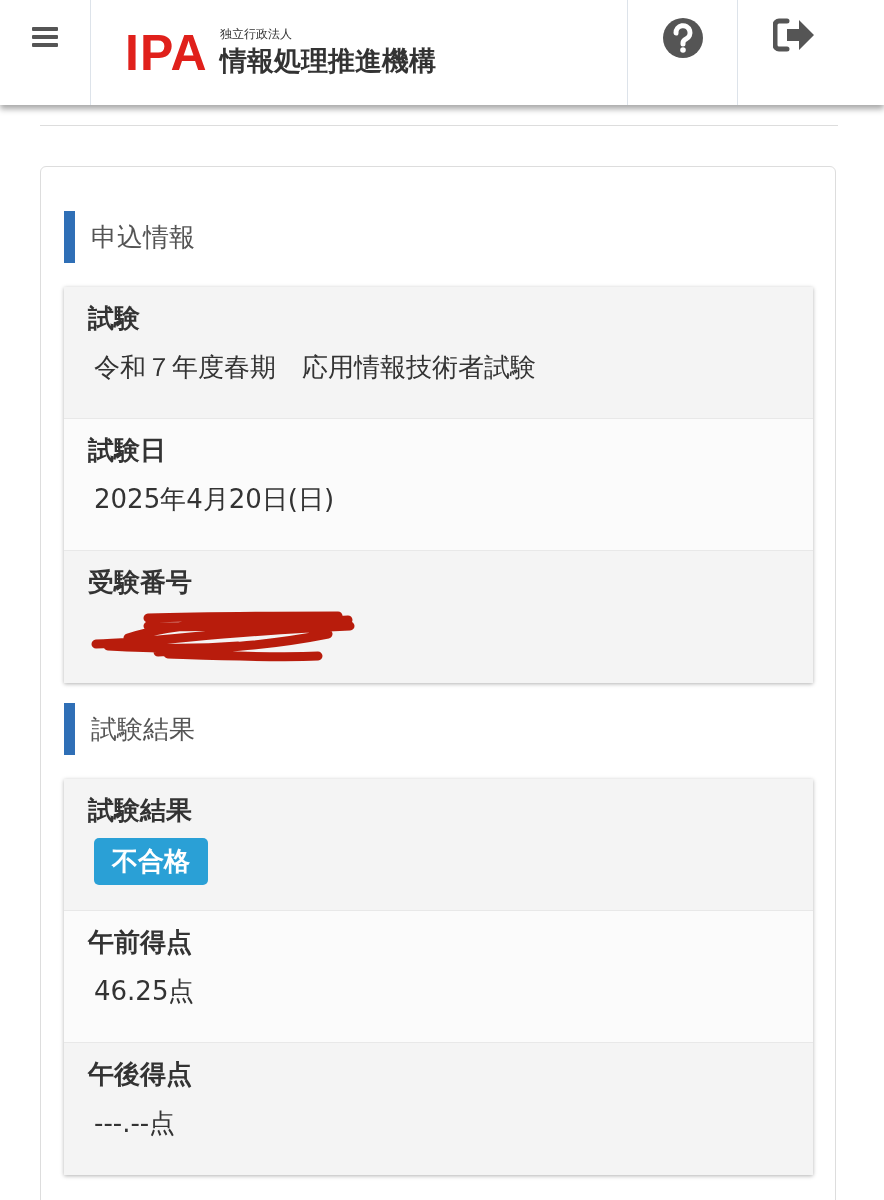  I want to click on help-button, so click(683, 52).